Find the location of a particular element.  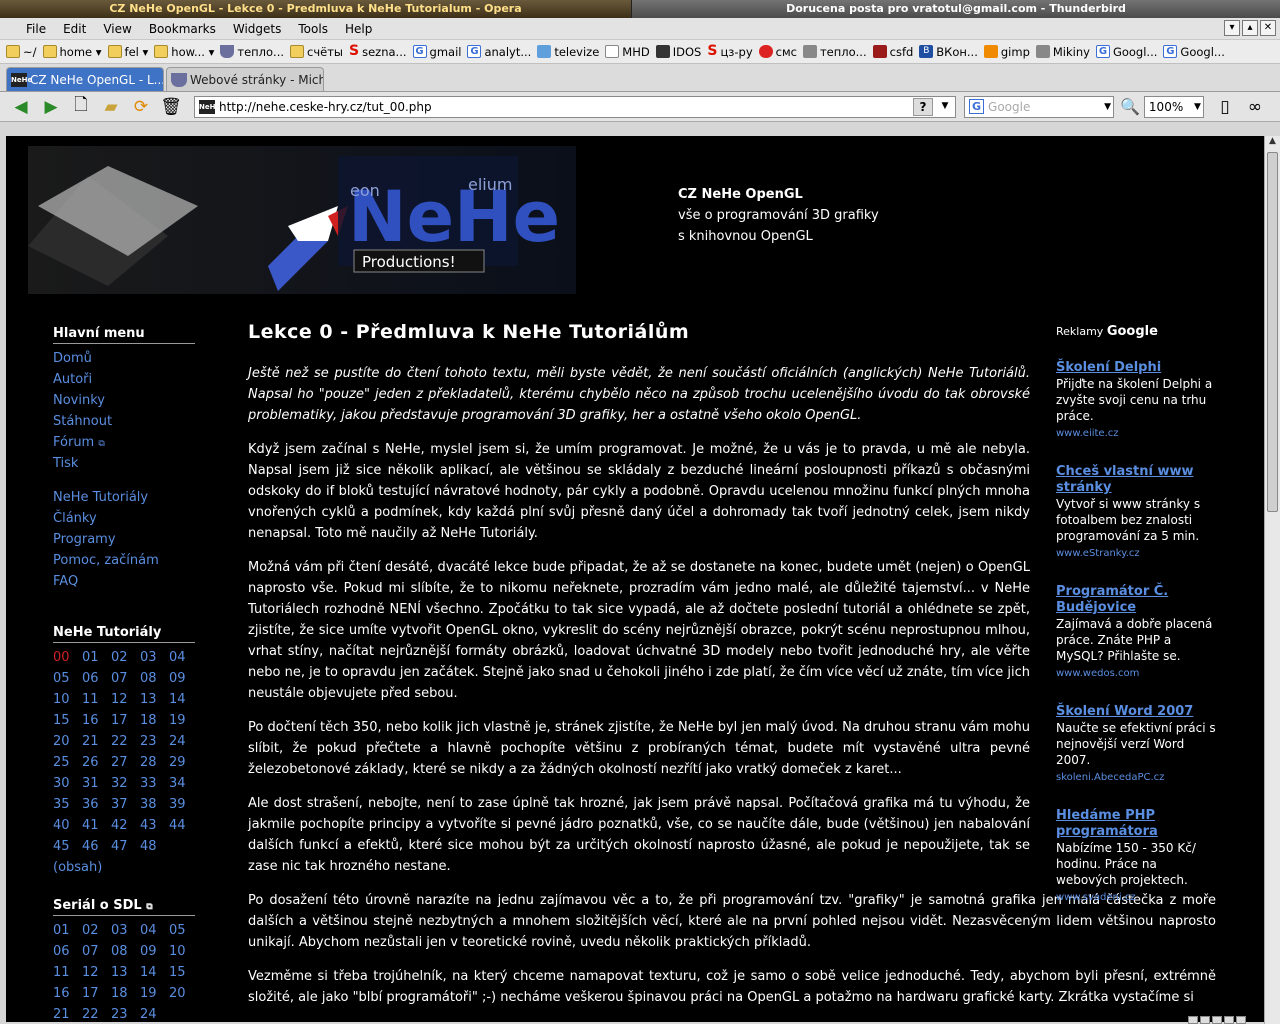

bookmark-item: fel ▾ is located at coordinates (127, 52).